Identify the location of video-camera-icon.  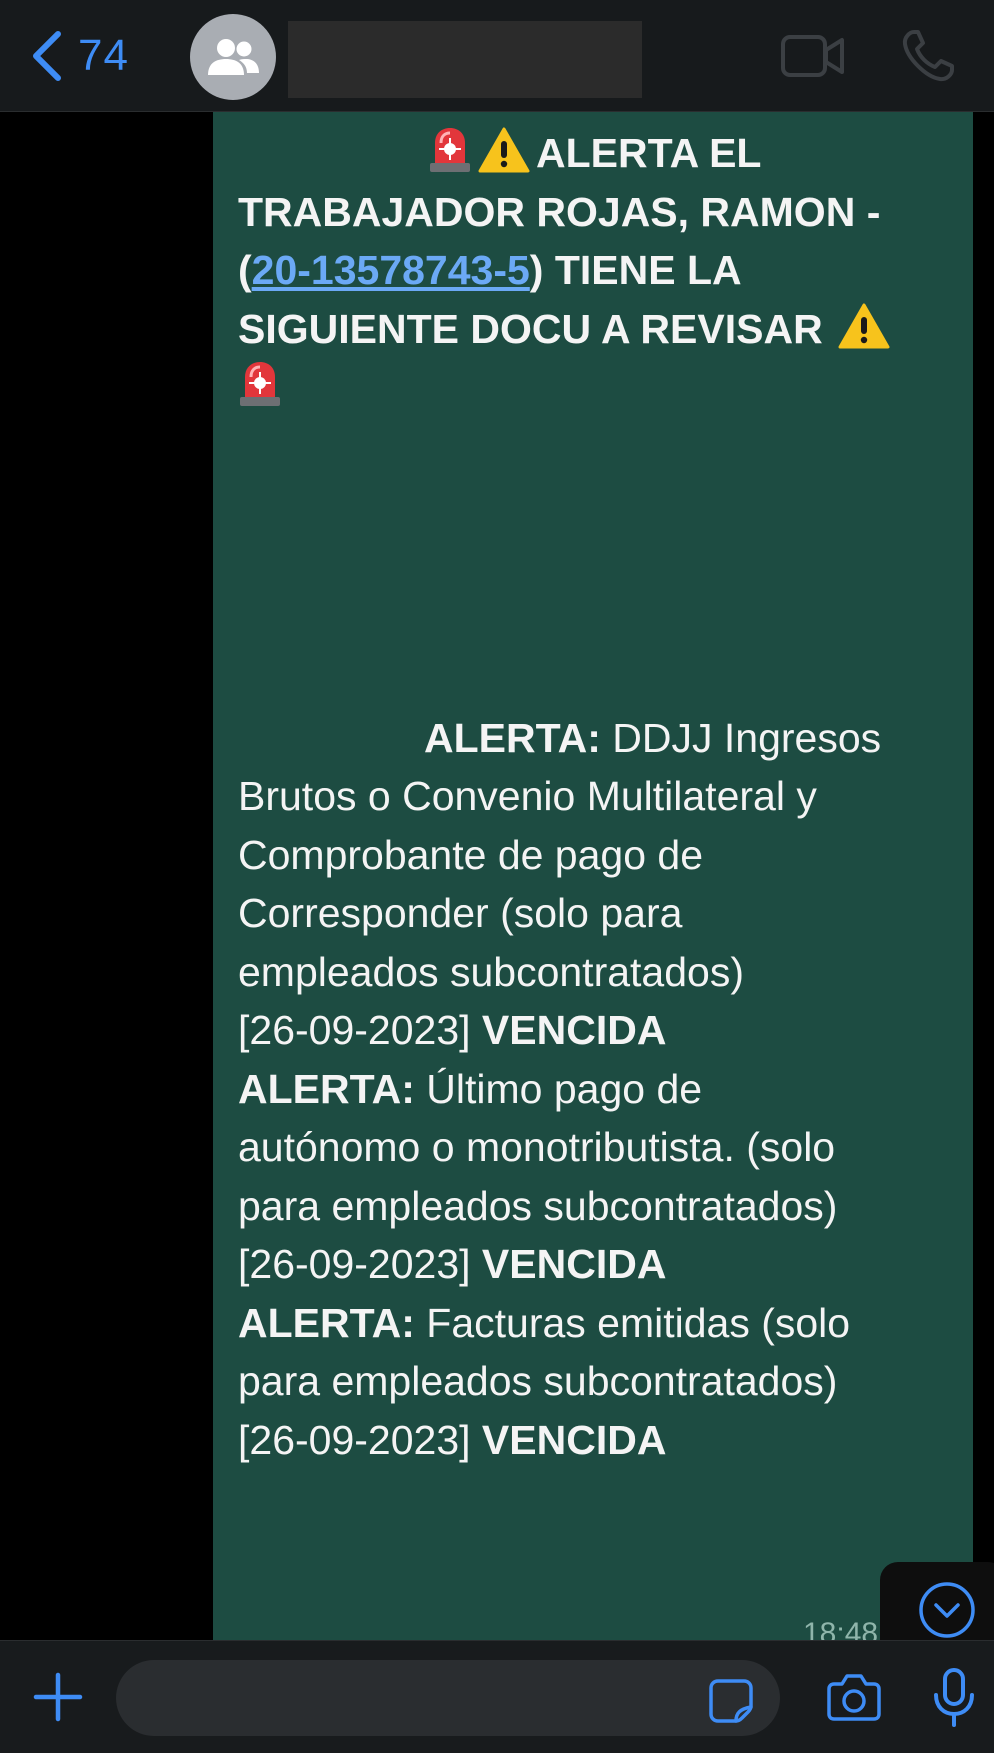
(813, 56).